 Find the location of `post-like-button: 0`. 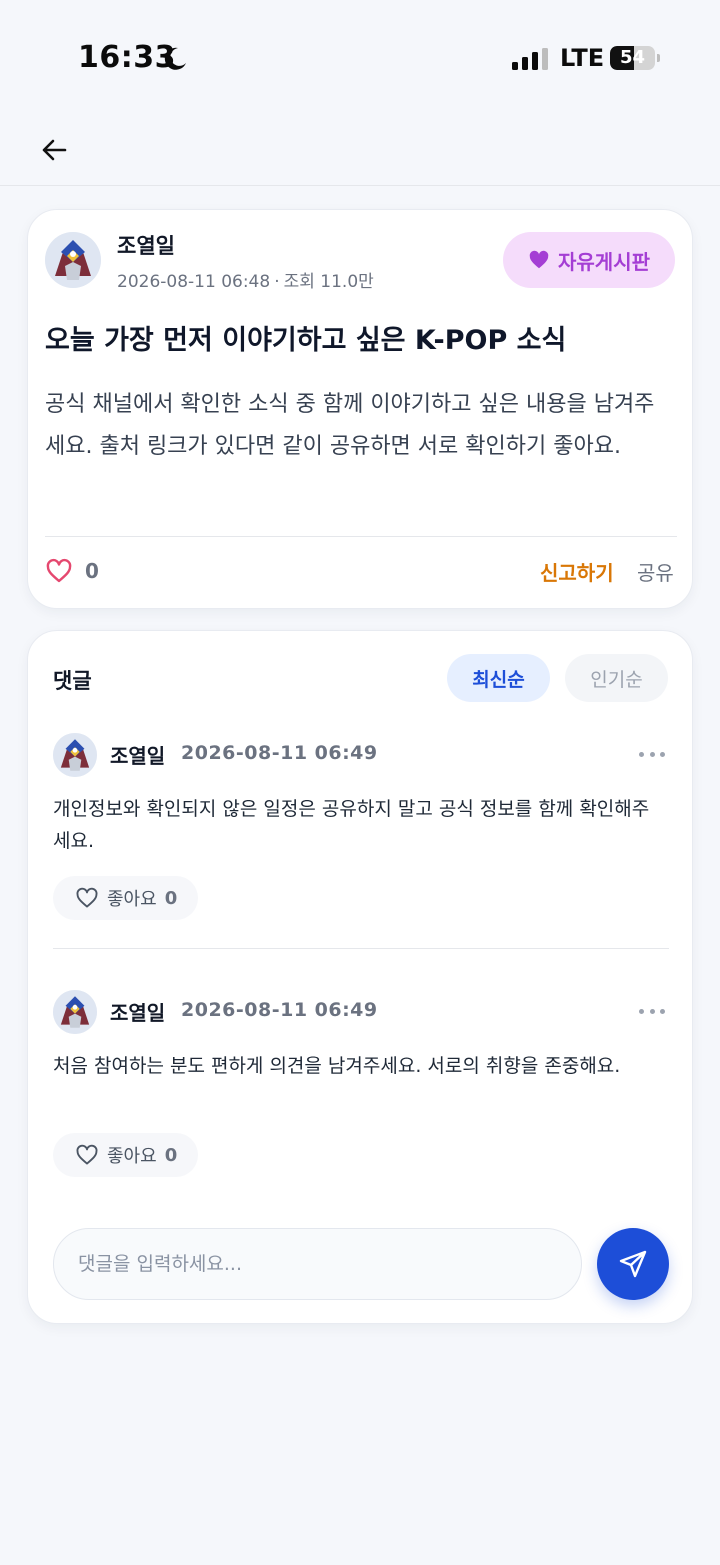

post-like-button: 0 is located at coordinates (72, 571).